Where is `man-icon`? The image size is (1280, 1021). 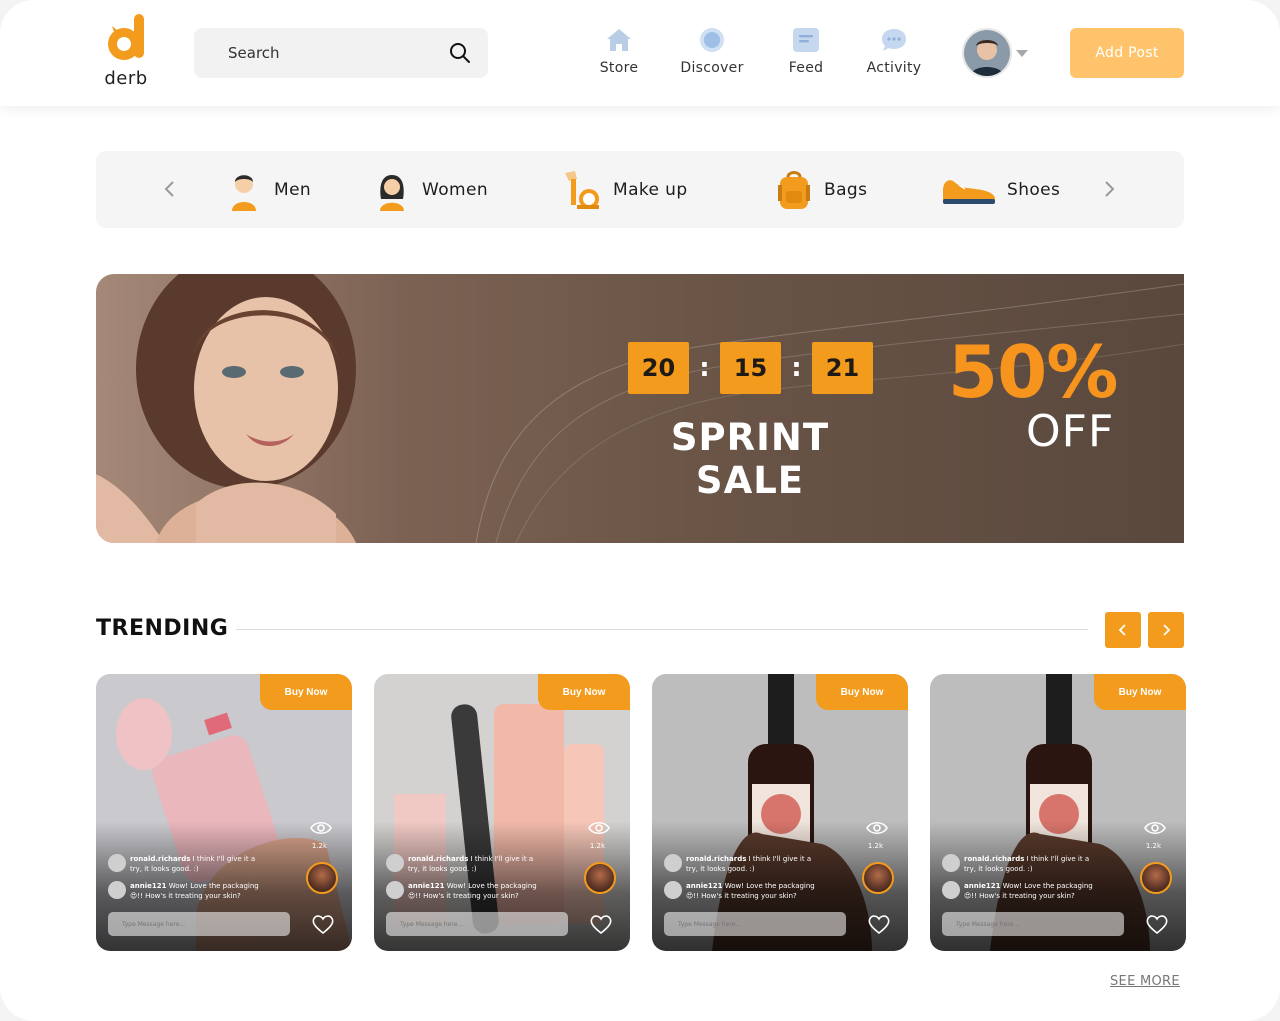 man-icon is located at coordinates (244, 190).